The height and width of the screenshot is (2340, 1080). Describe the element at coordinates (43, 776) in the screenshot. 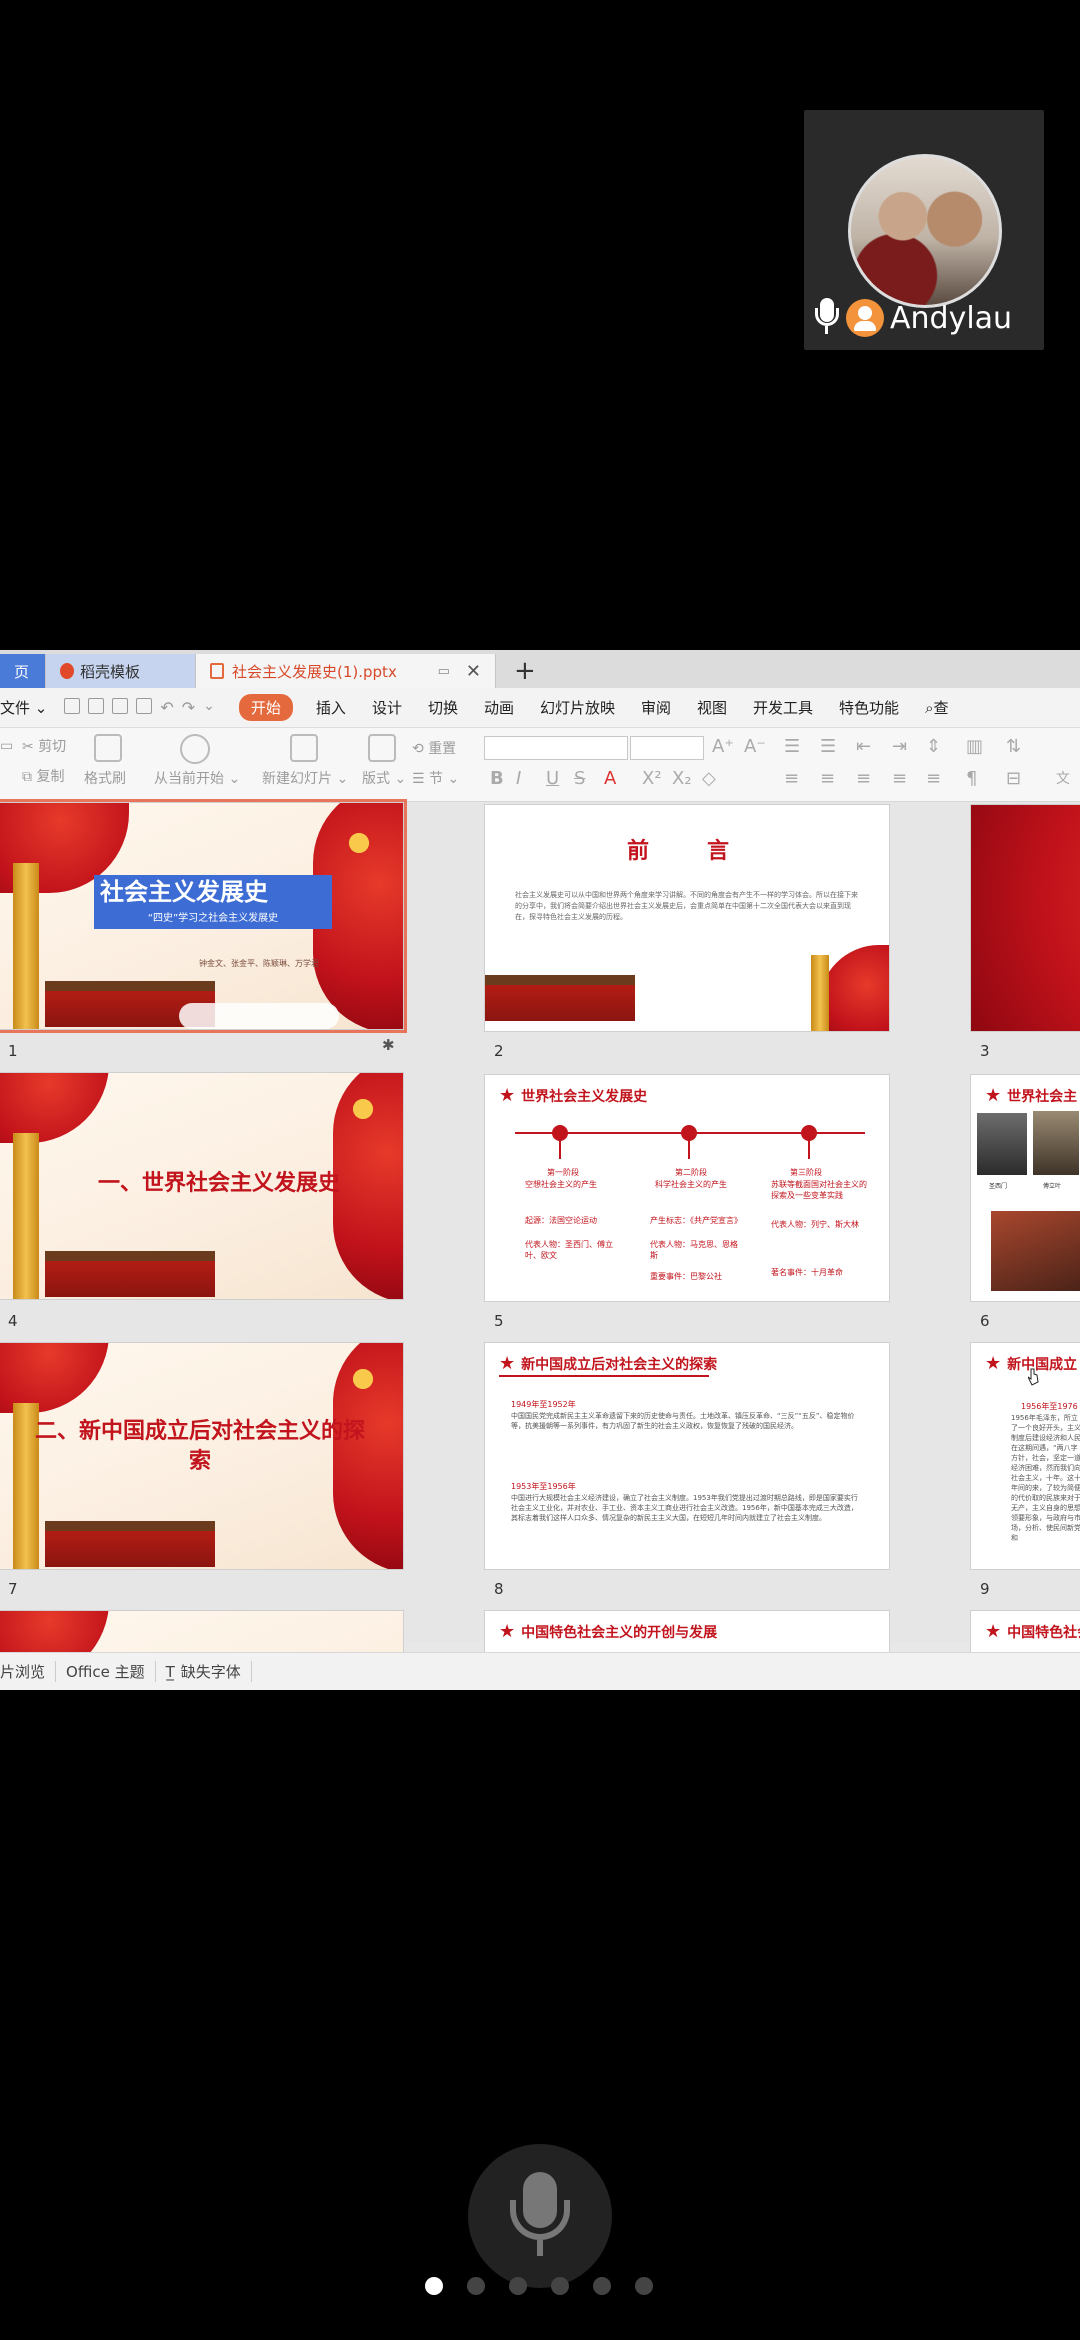

I see `copy-button: ⧉ 复制` at that location.